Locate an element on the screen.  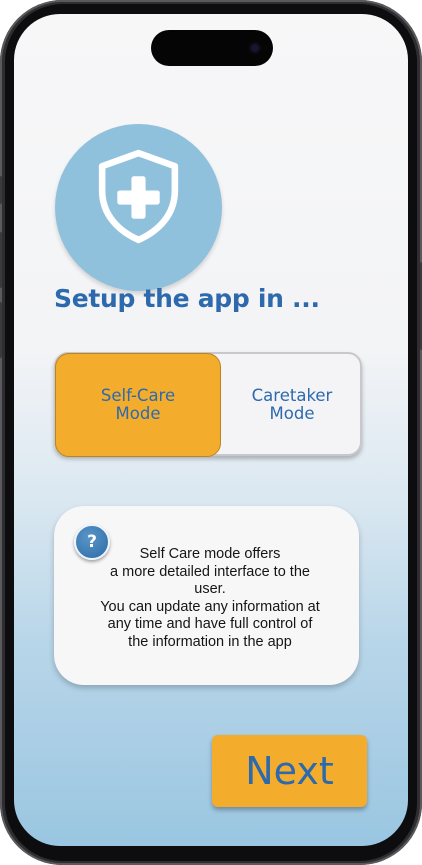
description-line: any time and have full control of is located at coordinates (210, 624).